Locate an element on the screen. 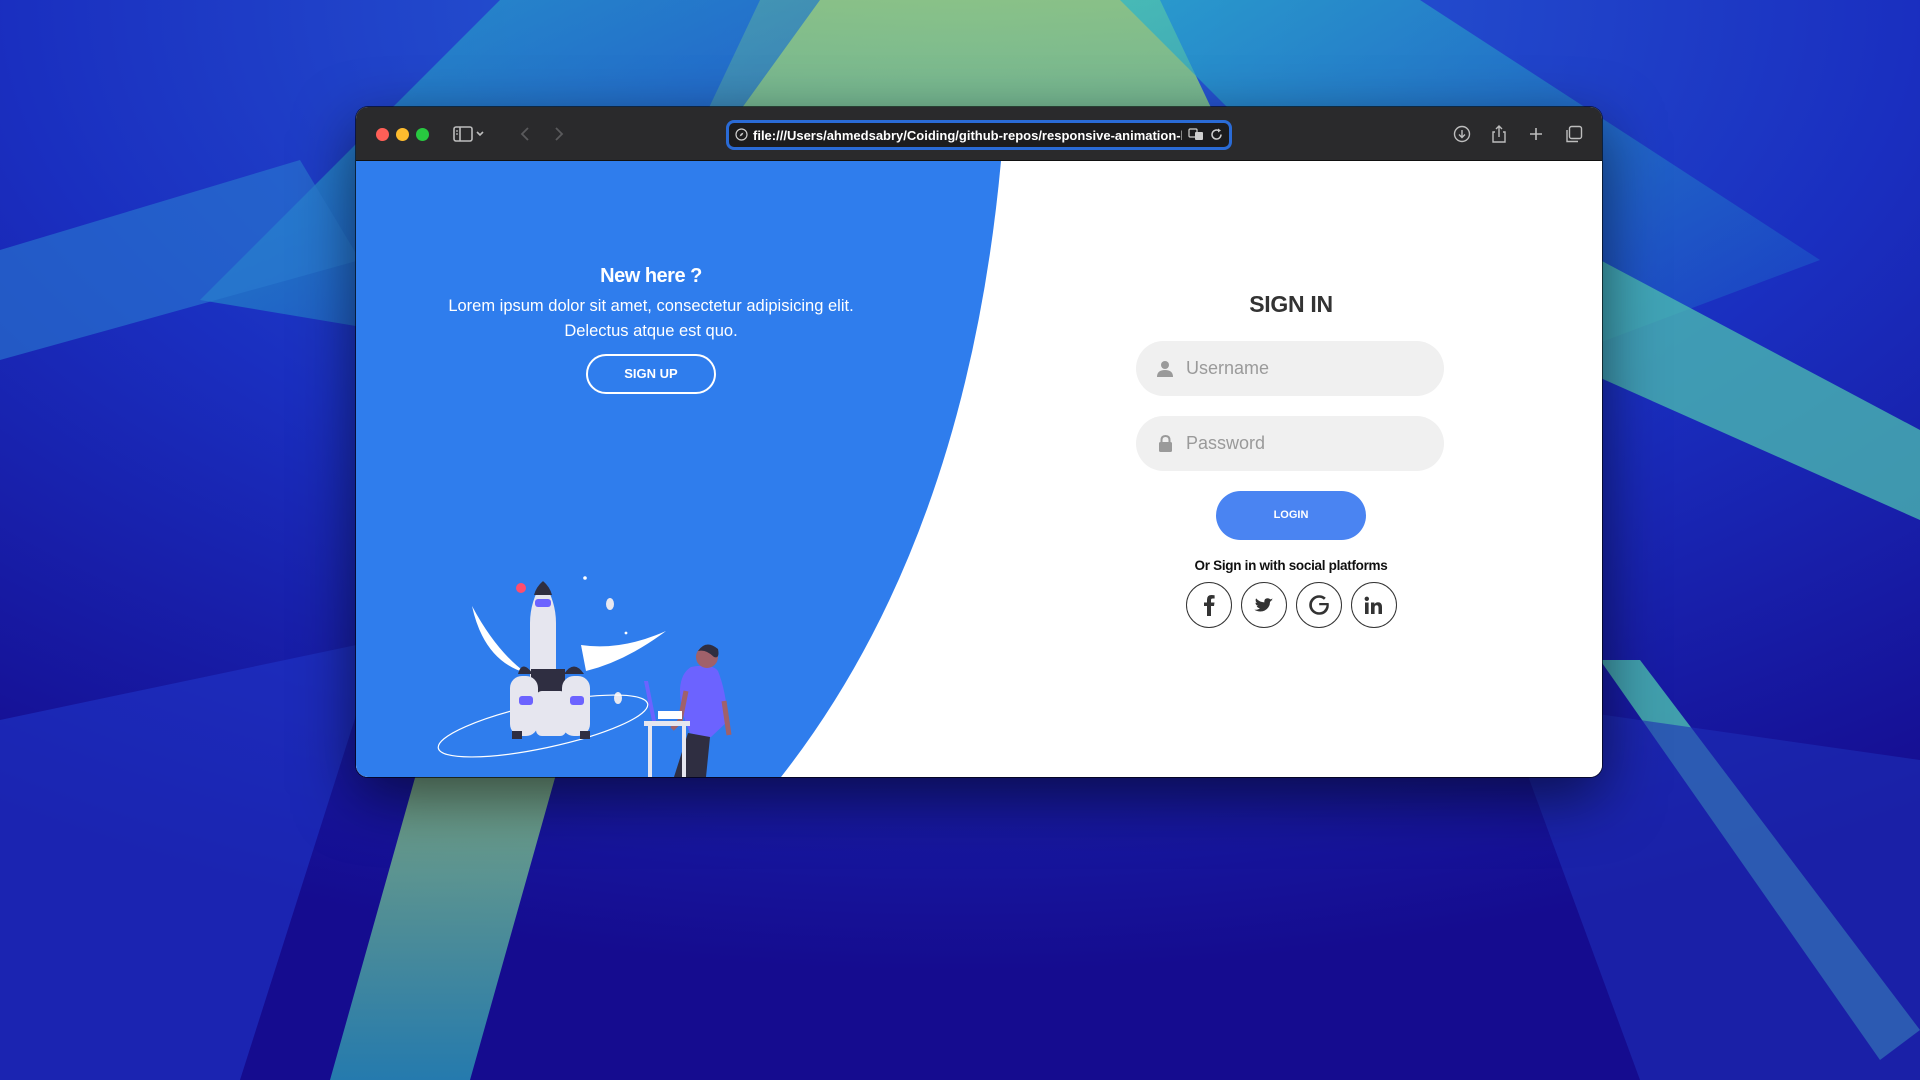  username-input is located at coordinates (1306, 368).